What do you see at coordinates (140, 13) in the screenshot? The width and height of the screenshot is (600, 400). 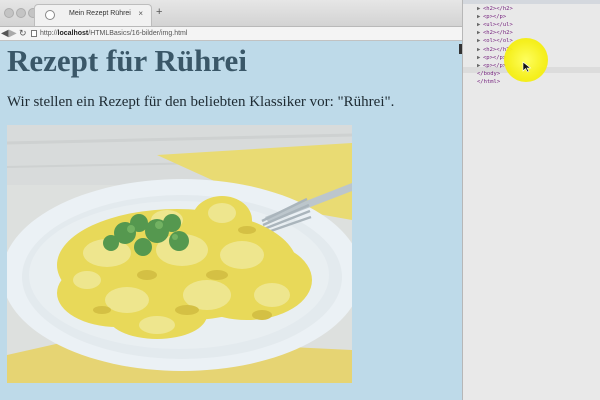 I see `tab-close-icon: ×` at bounding box center [140, 13].